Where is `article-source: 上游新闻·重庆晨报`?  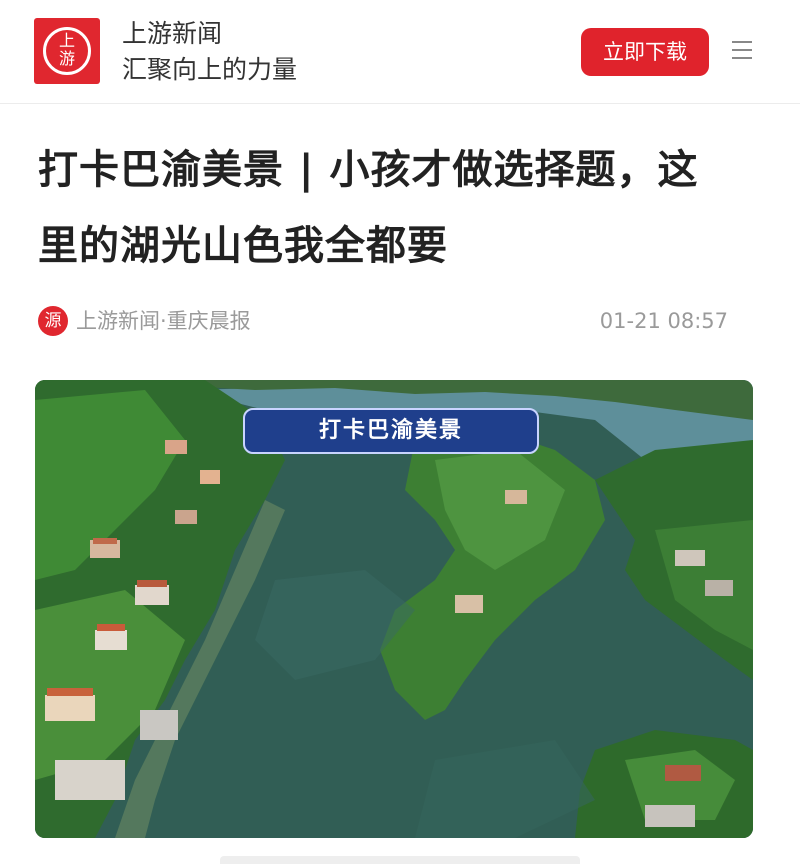 article-source: 上游新闻·重庆晨报 is located at coordinates (163, 321).